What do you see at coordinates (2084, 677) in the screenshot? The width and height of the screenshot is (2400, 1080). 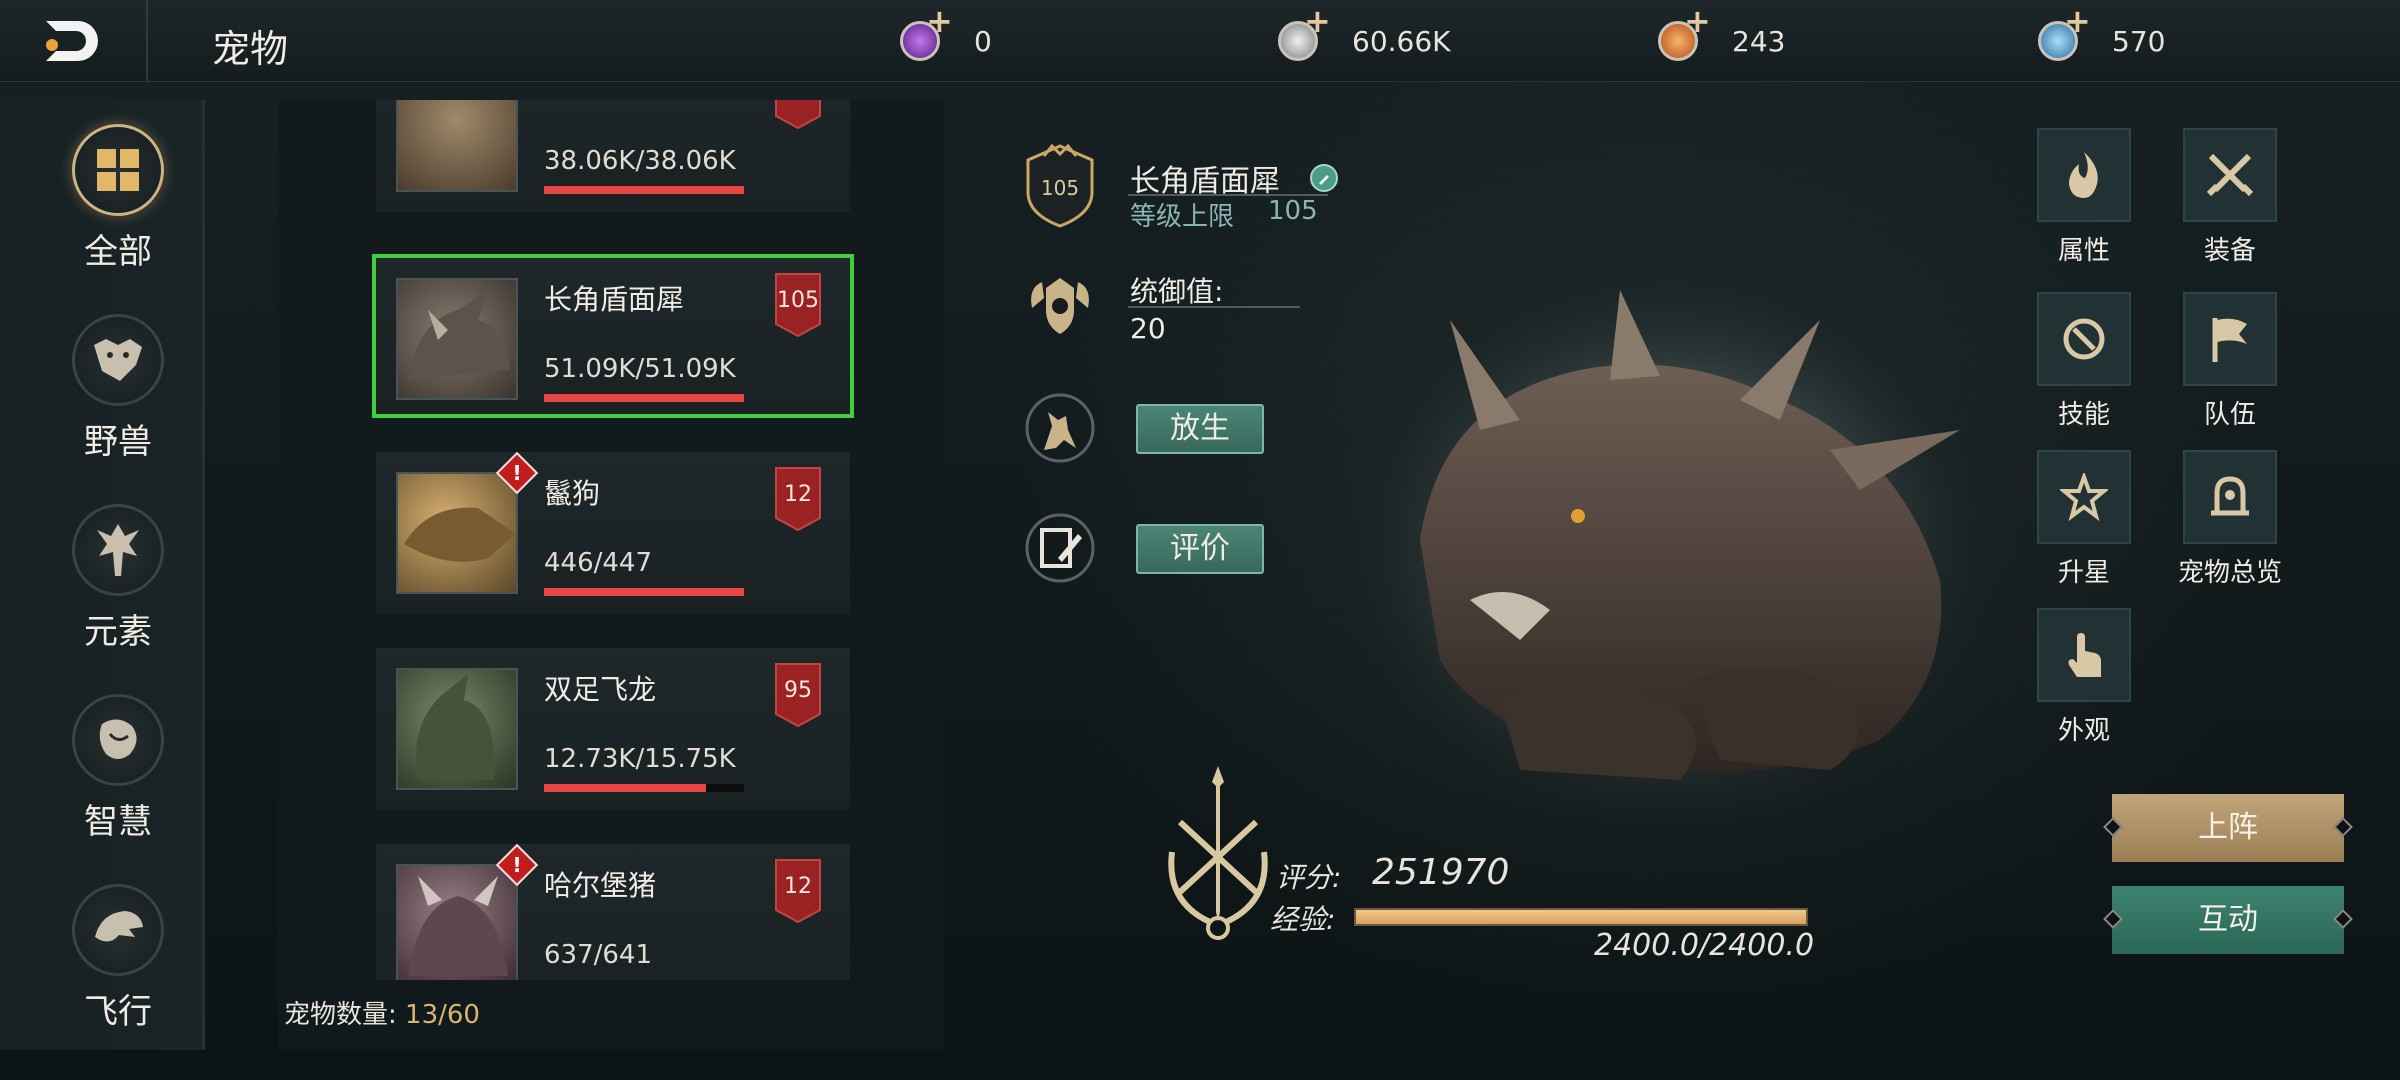 I see `appearance-button: 外观` at bounding box center [2084, 677].